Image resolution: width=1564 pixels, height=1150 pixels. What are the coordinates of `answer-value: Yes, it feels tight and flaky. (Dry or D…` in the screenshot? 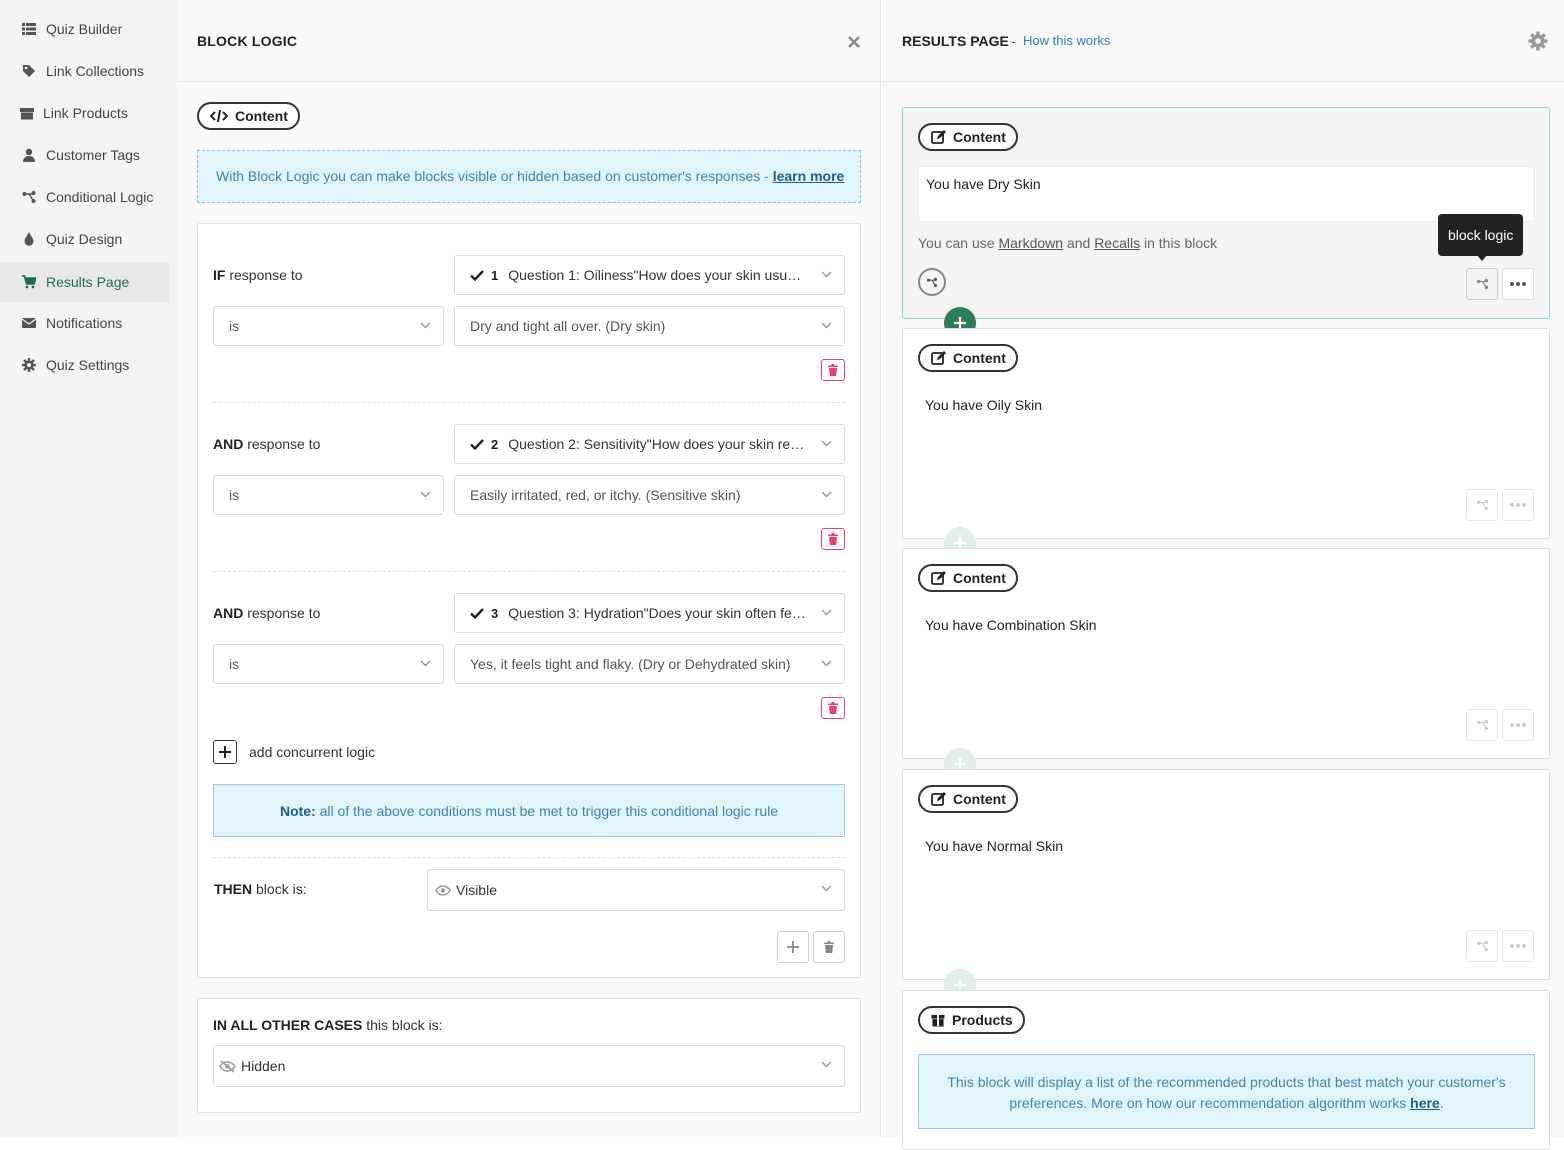 It's located at (630, 664).